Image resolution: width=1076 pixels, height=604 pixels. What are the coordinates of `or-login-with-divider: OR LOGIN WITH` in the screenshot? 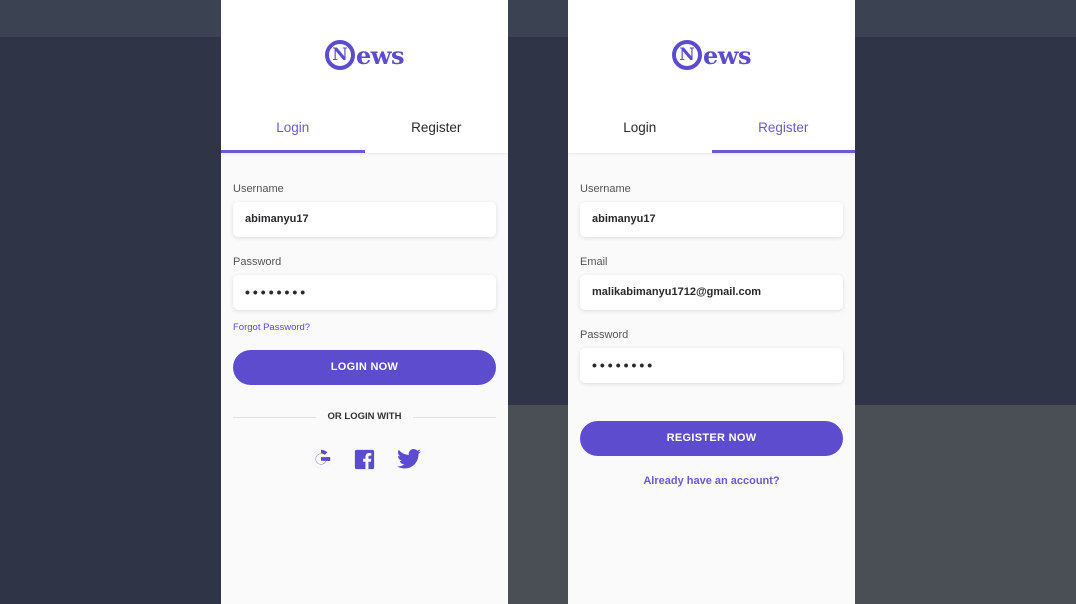 It's located at (364, 417).